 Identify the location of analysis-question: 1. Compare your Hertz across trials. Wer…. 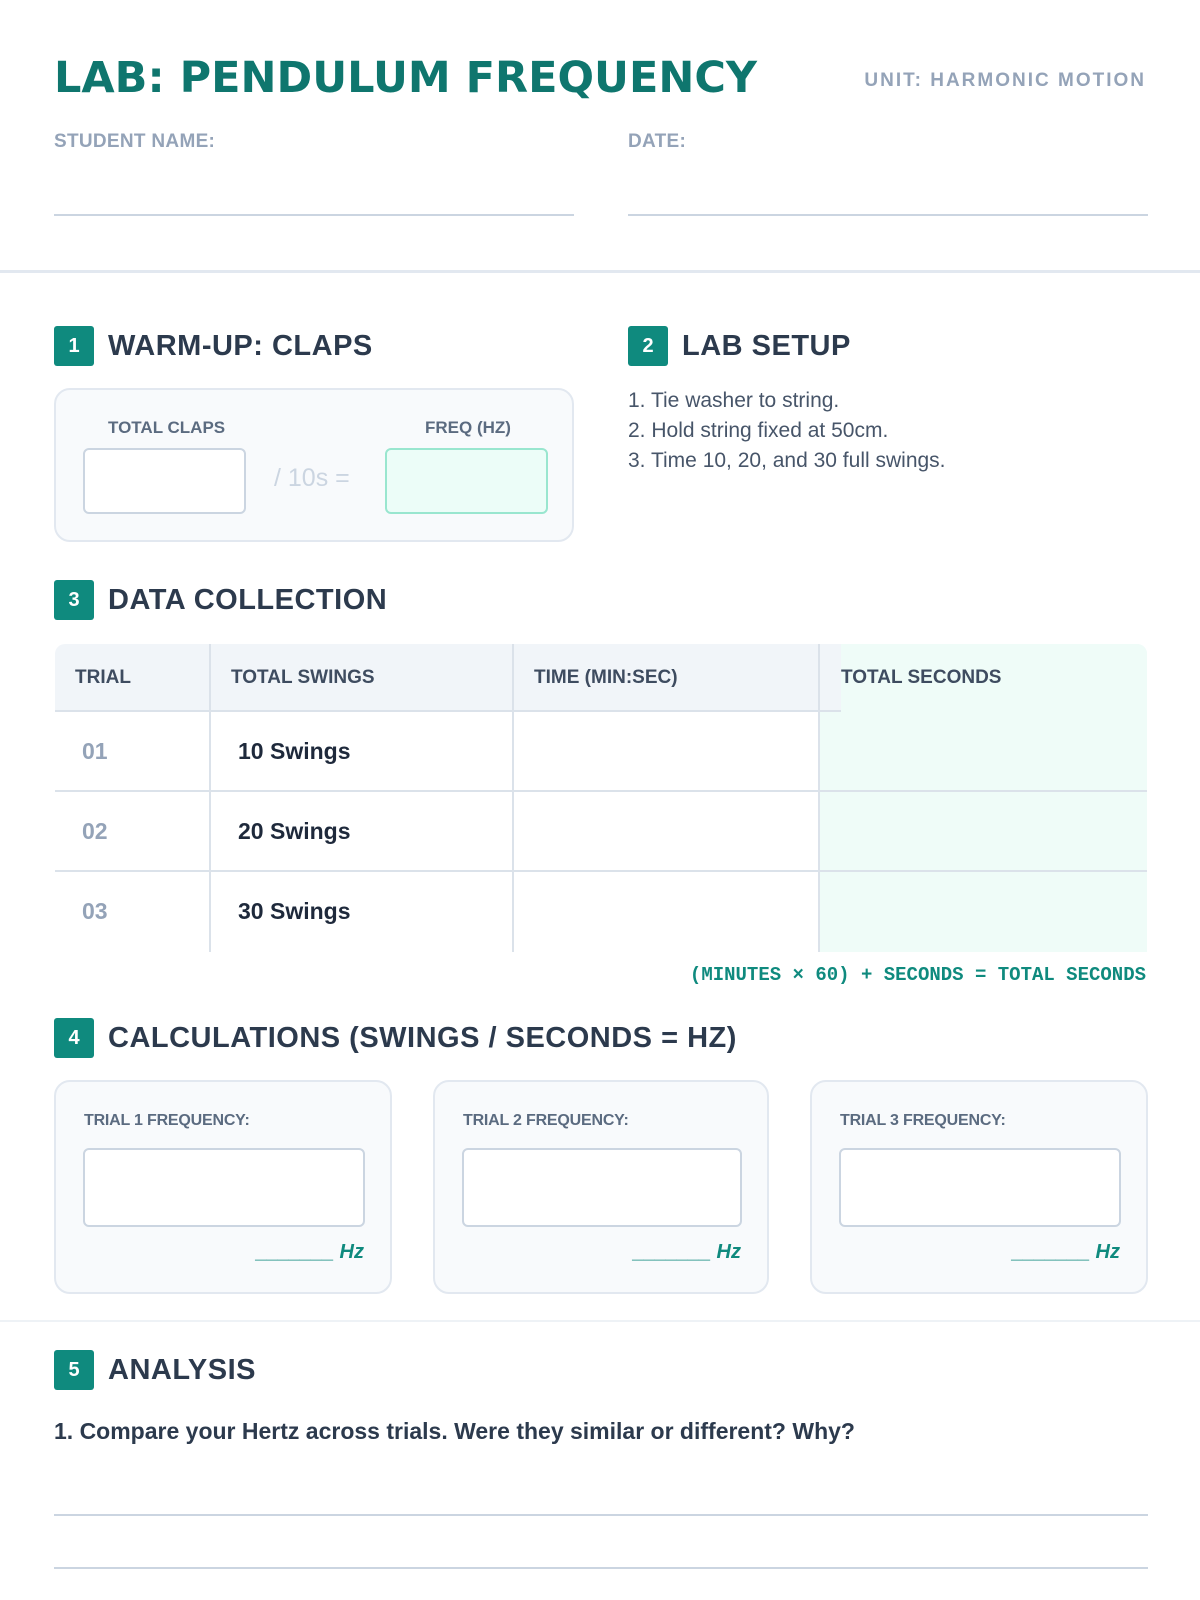
(454, 1431).